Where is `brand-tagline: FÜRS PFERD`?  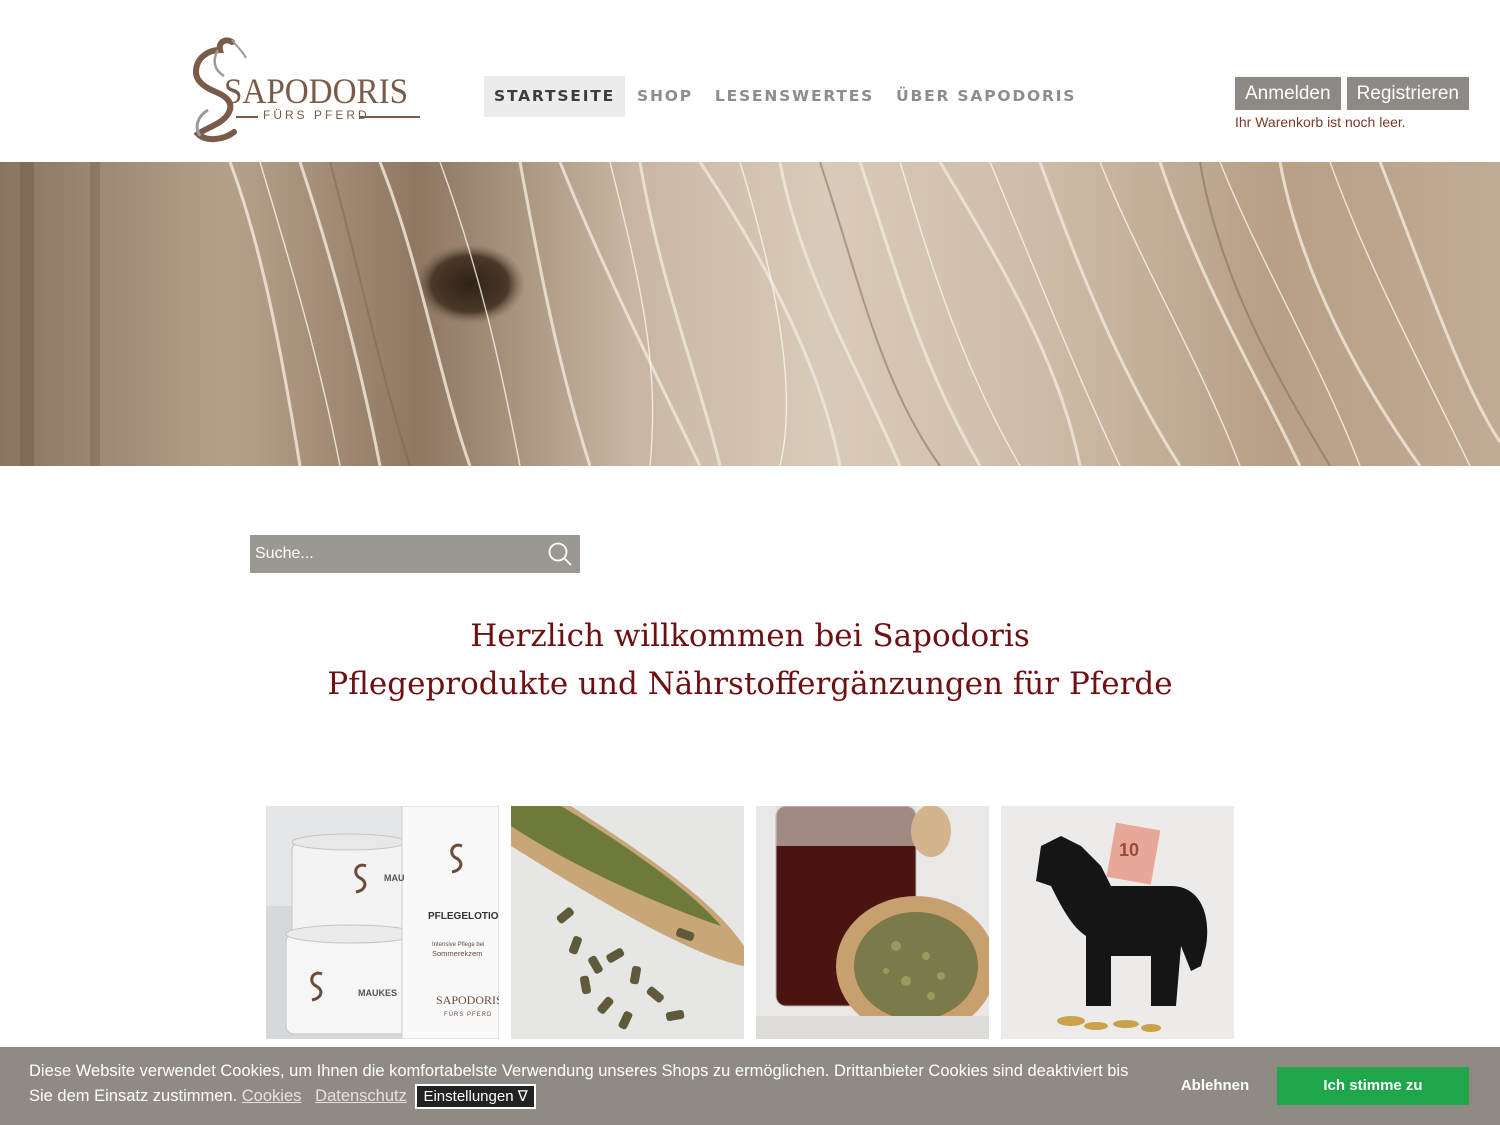 brand-tagline: FÜRS PFERD is located at coordinates (316, 115).